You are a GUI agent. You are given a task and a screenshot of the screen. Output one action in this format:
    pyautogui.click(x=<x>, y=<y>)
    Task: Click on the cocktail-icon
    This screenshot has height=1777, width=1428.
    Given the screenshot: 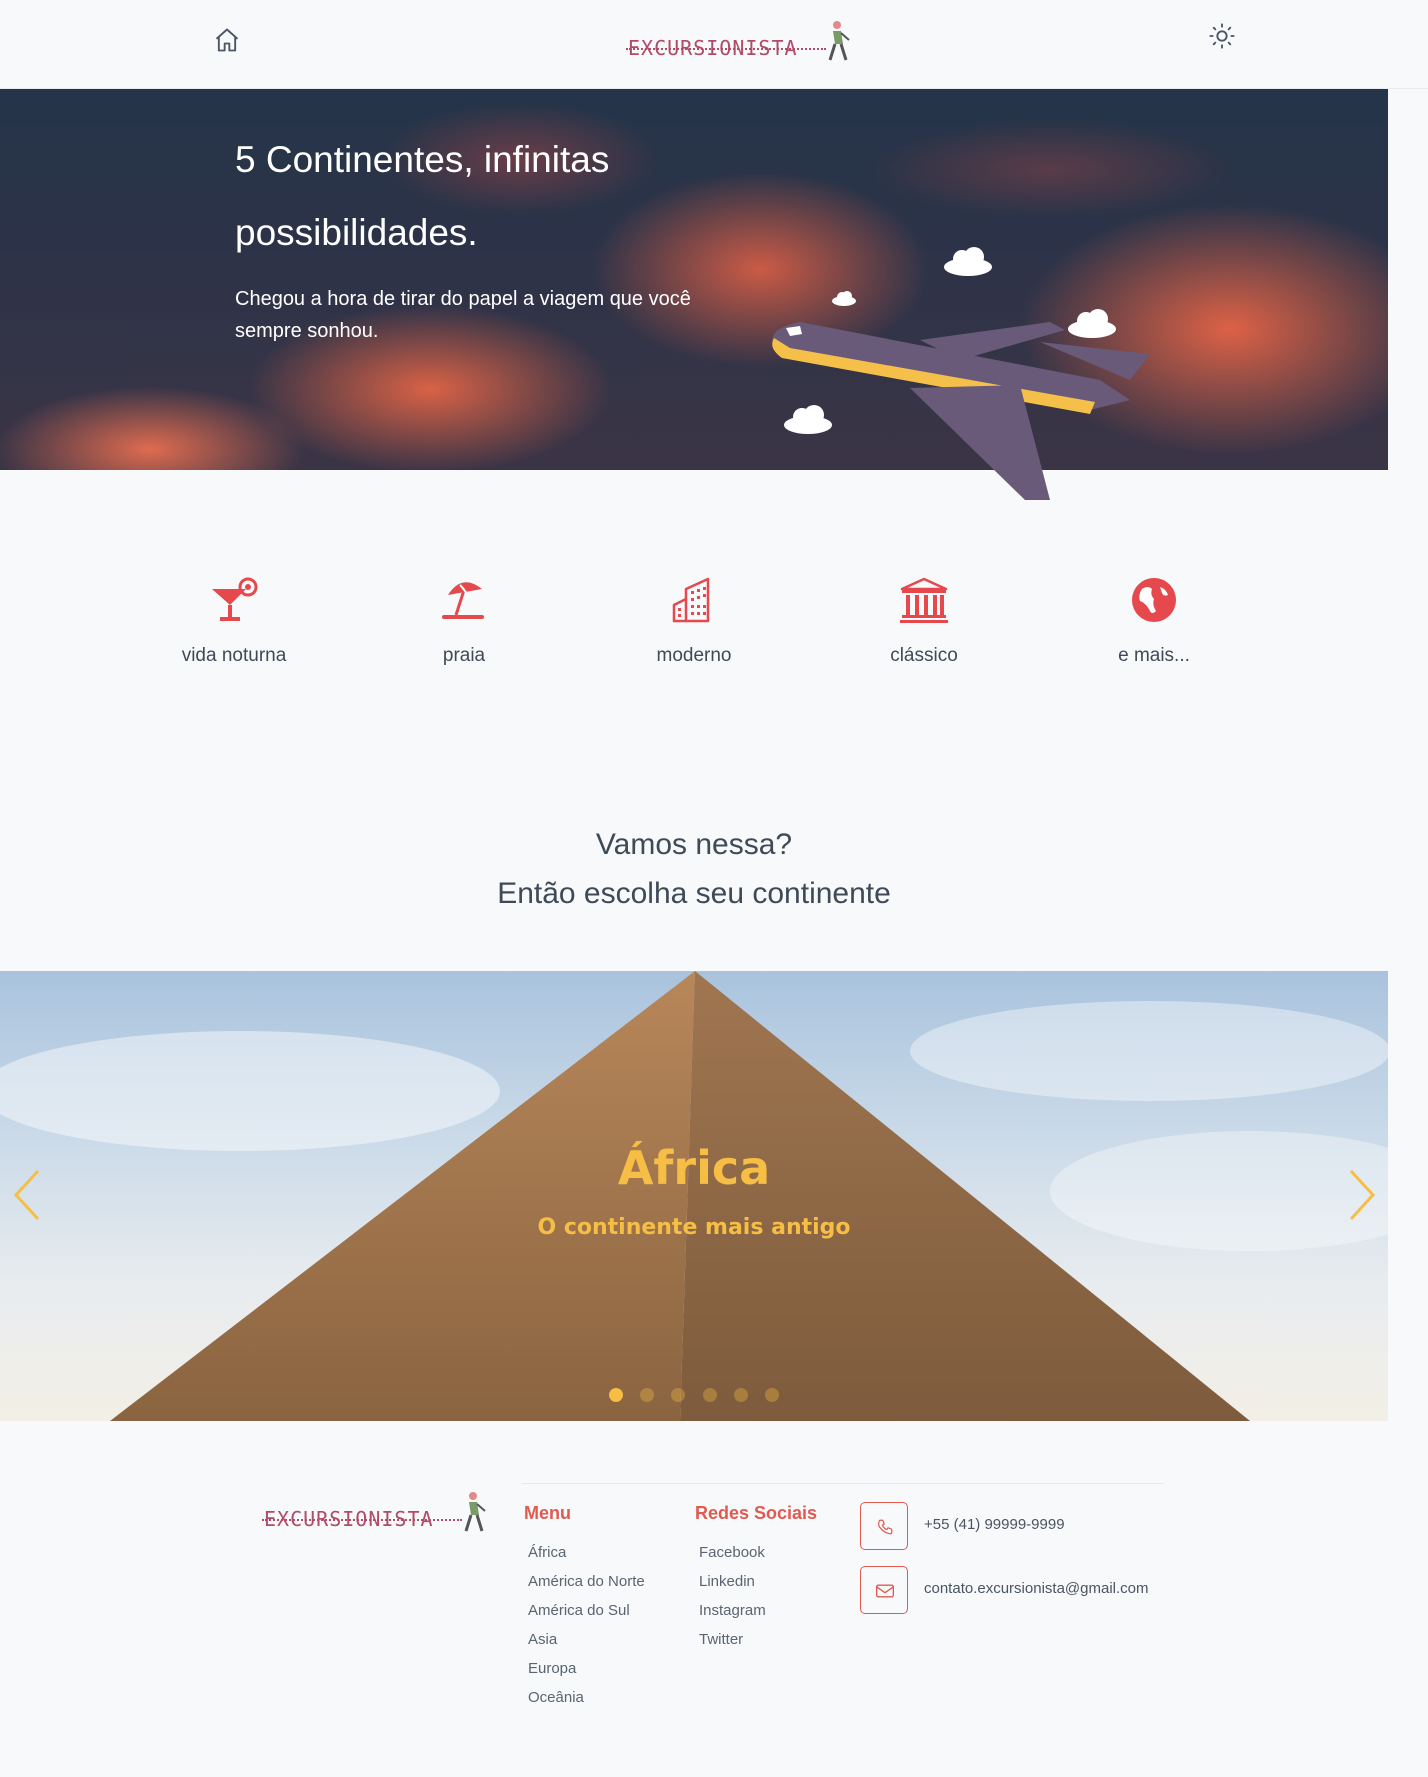 What is the action you would take?
    pyautogui.click(x=235, y=599)
    